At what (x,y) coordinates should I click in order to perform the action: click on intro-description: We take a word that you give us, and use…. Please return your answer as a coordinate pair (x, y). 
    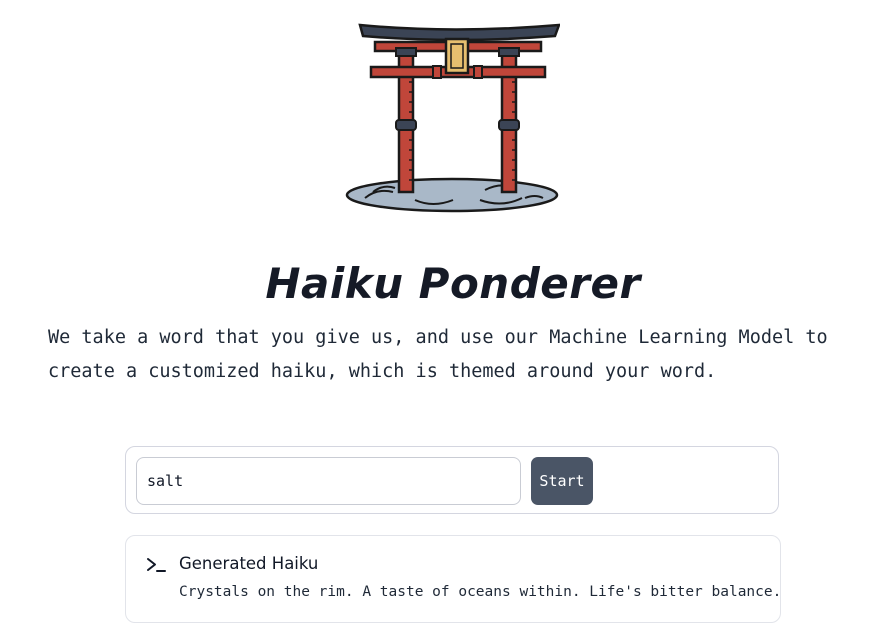
    Looking at the image, I should click on (438, 354).